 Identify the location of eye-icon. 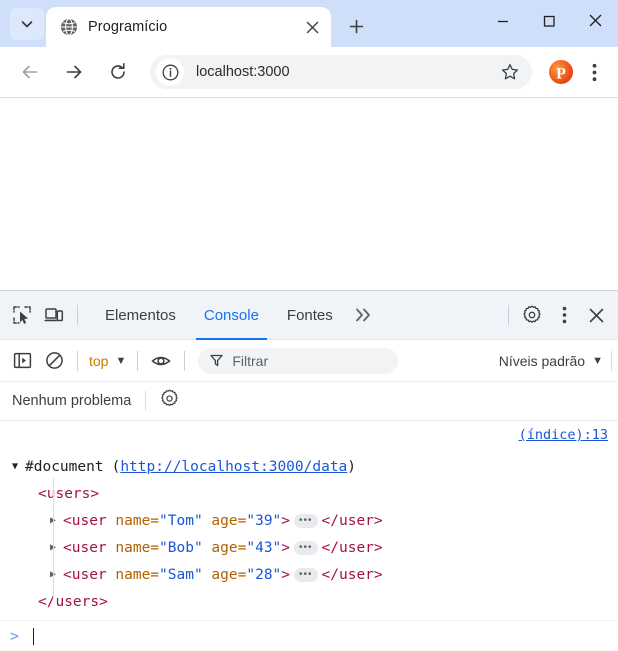
(161, 360).